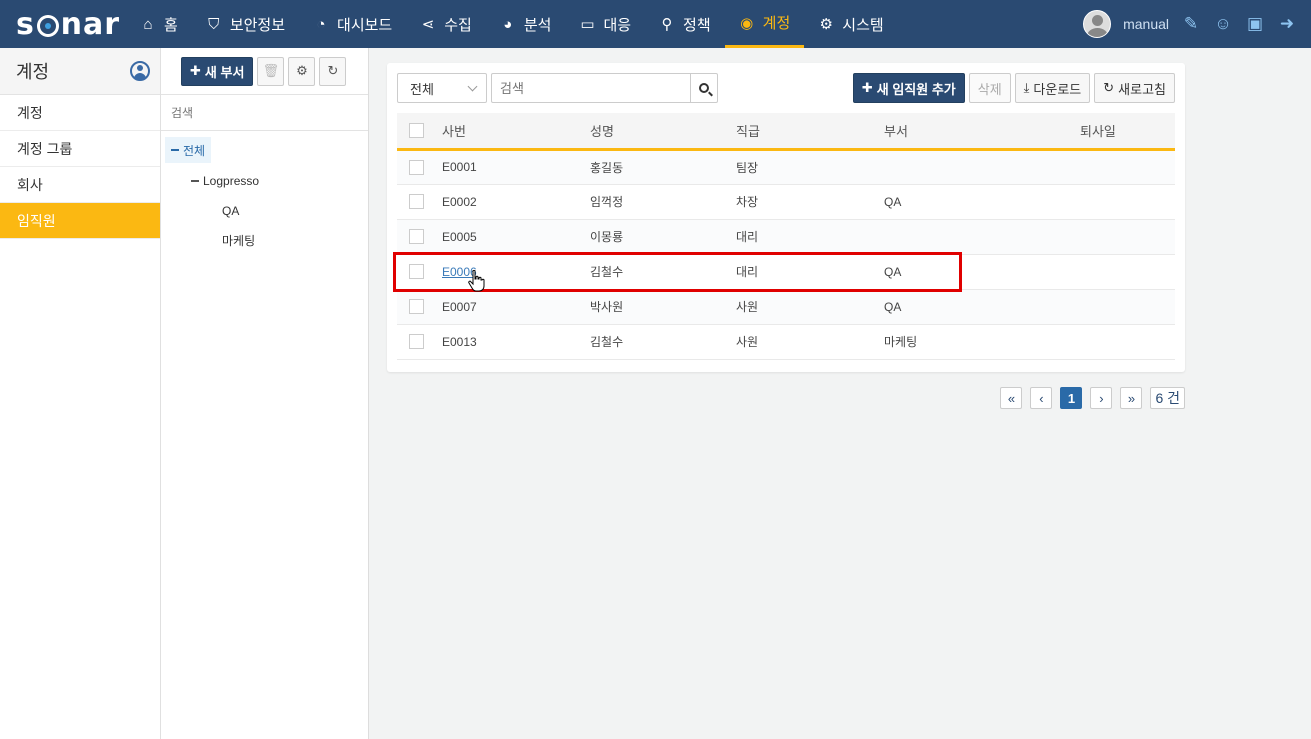 The height and width of the screenshot is (739, 1311). What do you see at coordinates (663, 272) in the screenshot?
I see `cell-name: 김철수` at bounding box center [663, 272].